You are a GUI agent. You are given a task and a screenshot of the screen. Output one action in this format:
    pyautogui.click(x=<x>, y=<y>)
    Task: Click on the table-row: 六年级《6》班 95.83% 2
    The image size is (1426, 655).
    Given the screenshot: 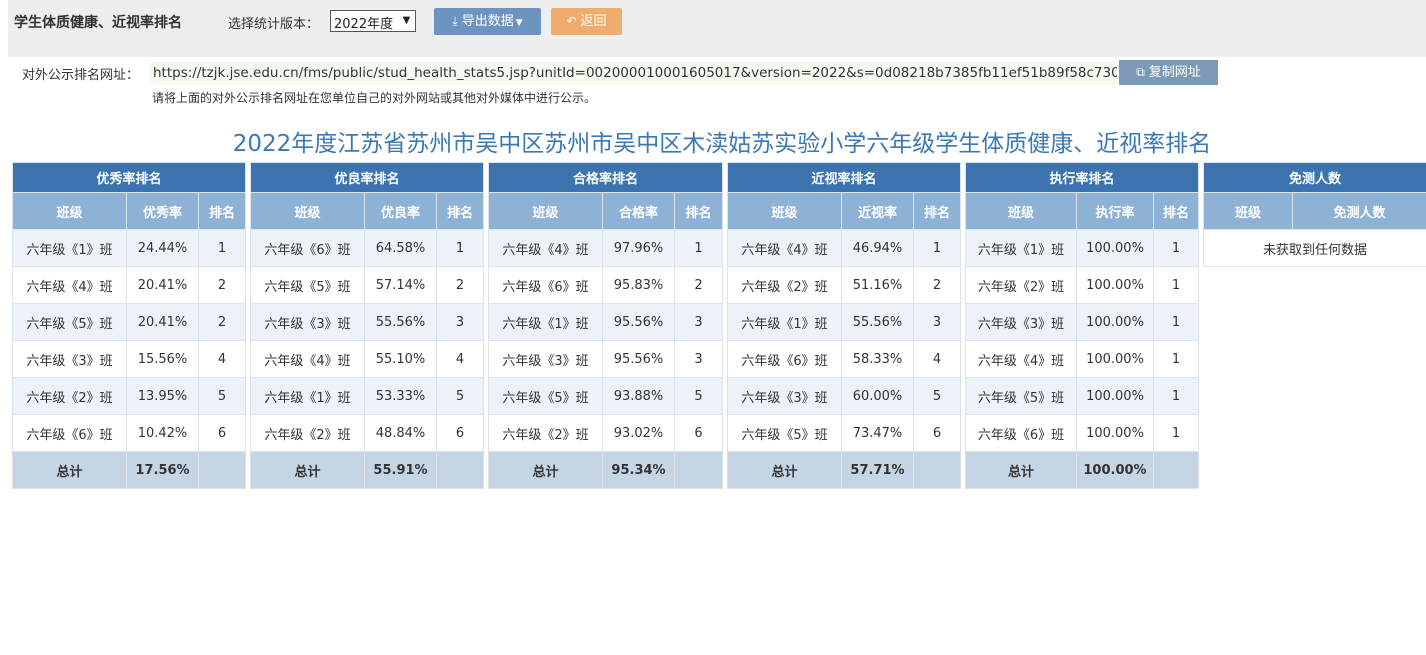 What is the action you would take?
    pyautogui.click(x=606, y=285)
    